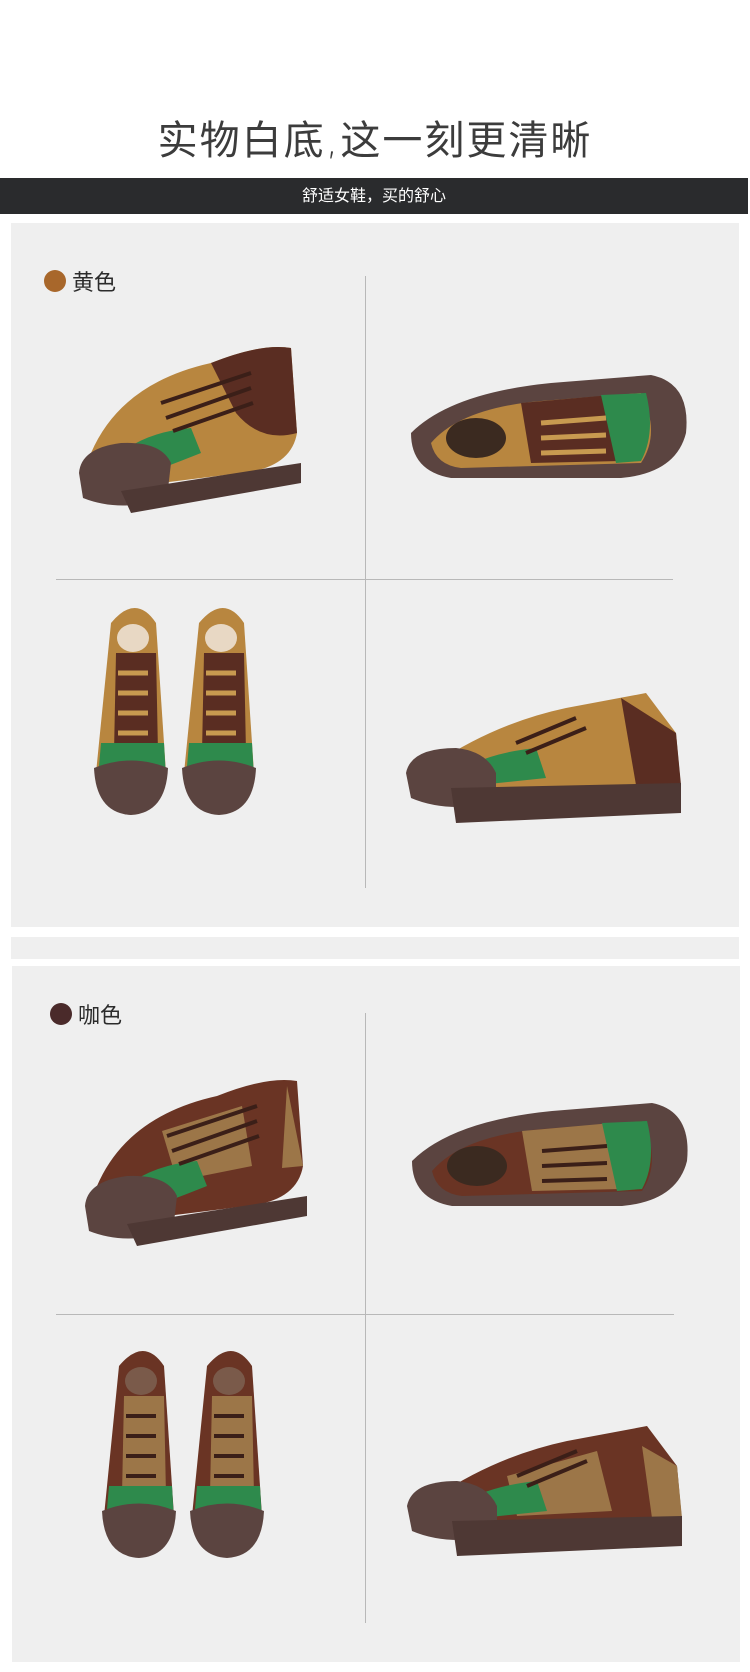 The height and width of the screenshot is (1672, 750). I want to click on subtitle-banner: 舒适女鞋，买的舒心, so click(374, 196).